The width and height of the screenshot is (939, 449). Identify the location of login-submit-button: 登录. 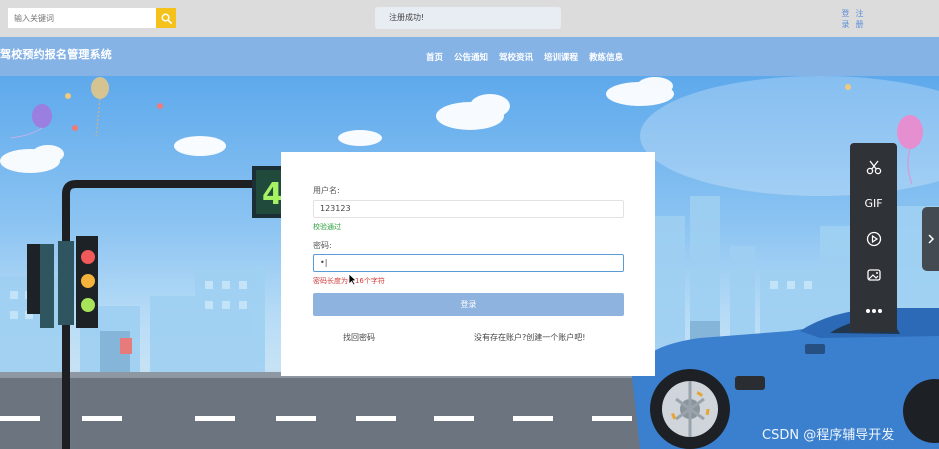
(468, 304).